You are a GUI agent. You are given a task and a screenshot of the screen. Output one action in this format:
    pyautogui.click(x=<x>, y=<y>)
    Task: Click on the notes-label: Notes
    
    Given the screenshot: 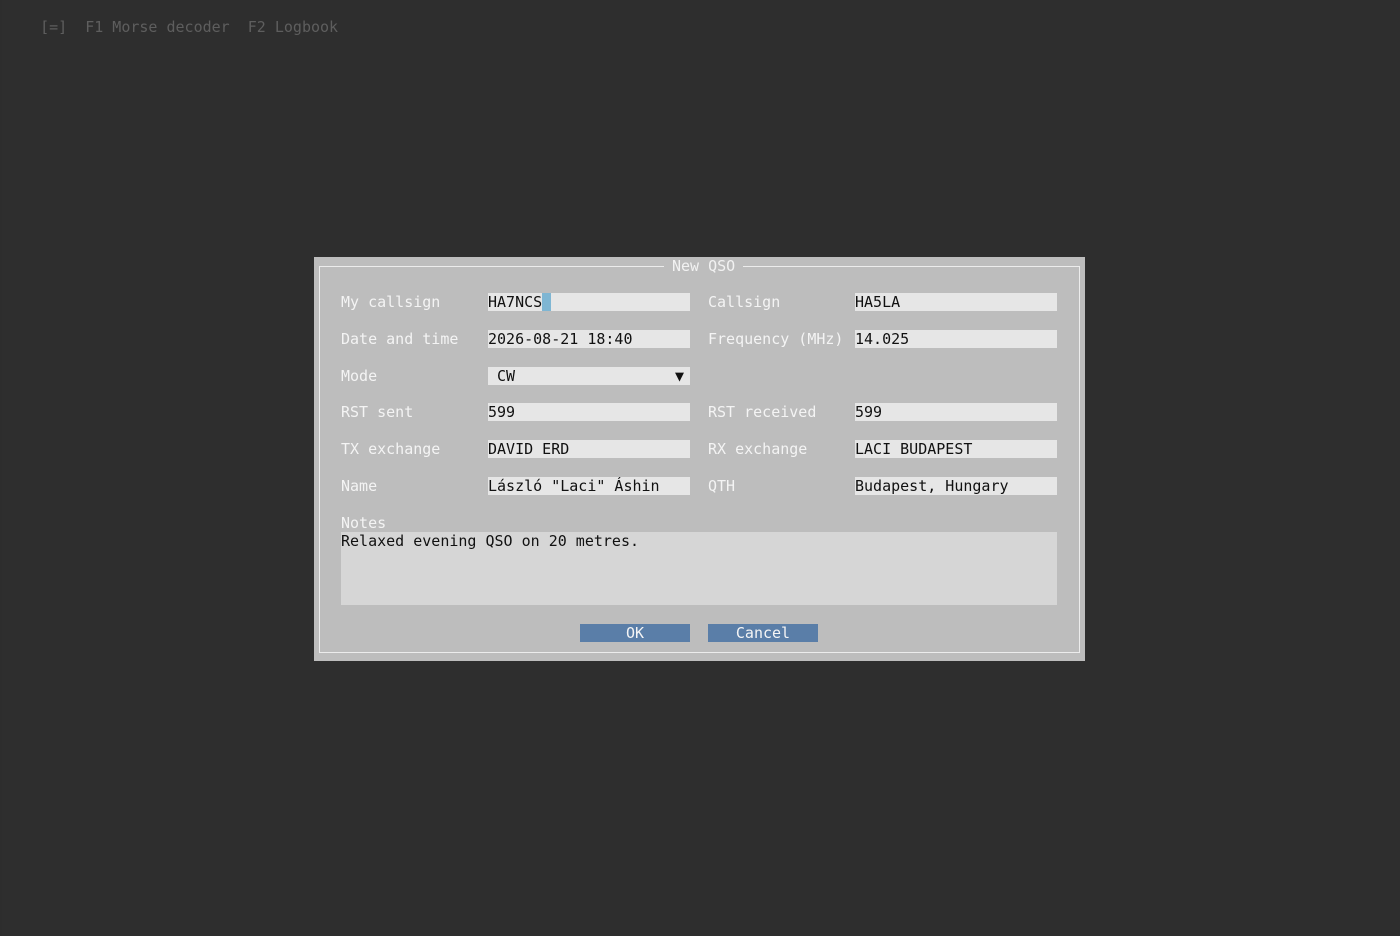 What is the action you would take?
    pyautogui.click(x=364, y=523)
    